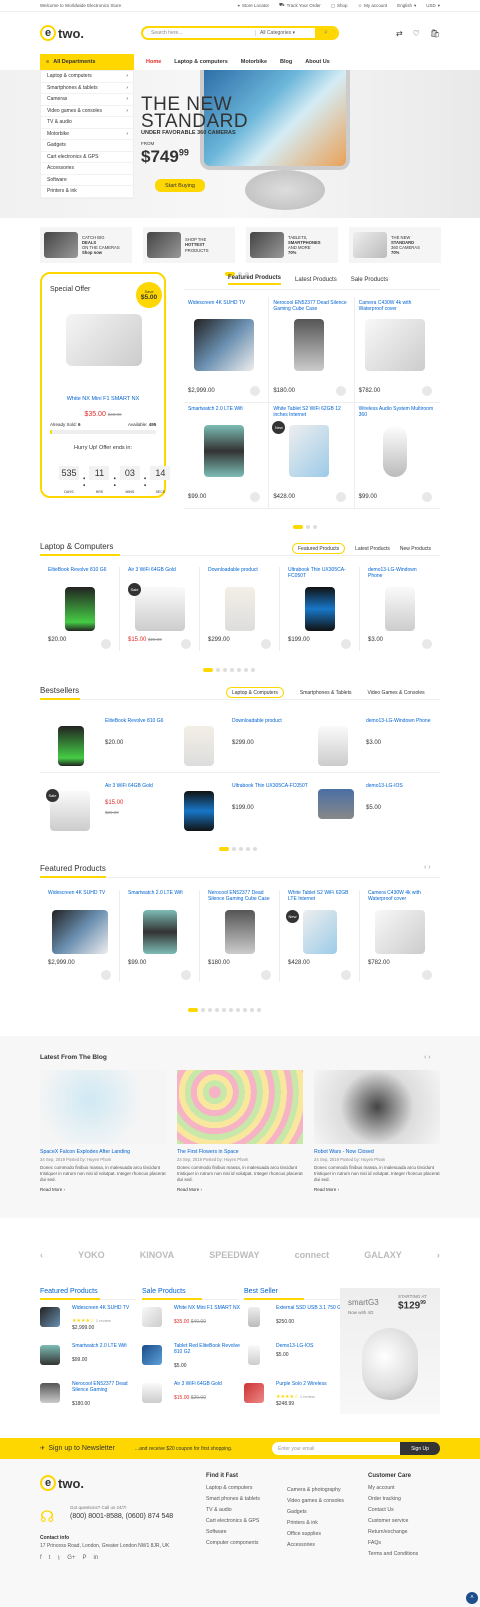  I want to click on dept-item: Gadgets, so click(87, 146).